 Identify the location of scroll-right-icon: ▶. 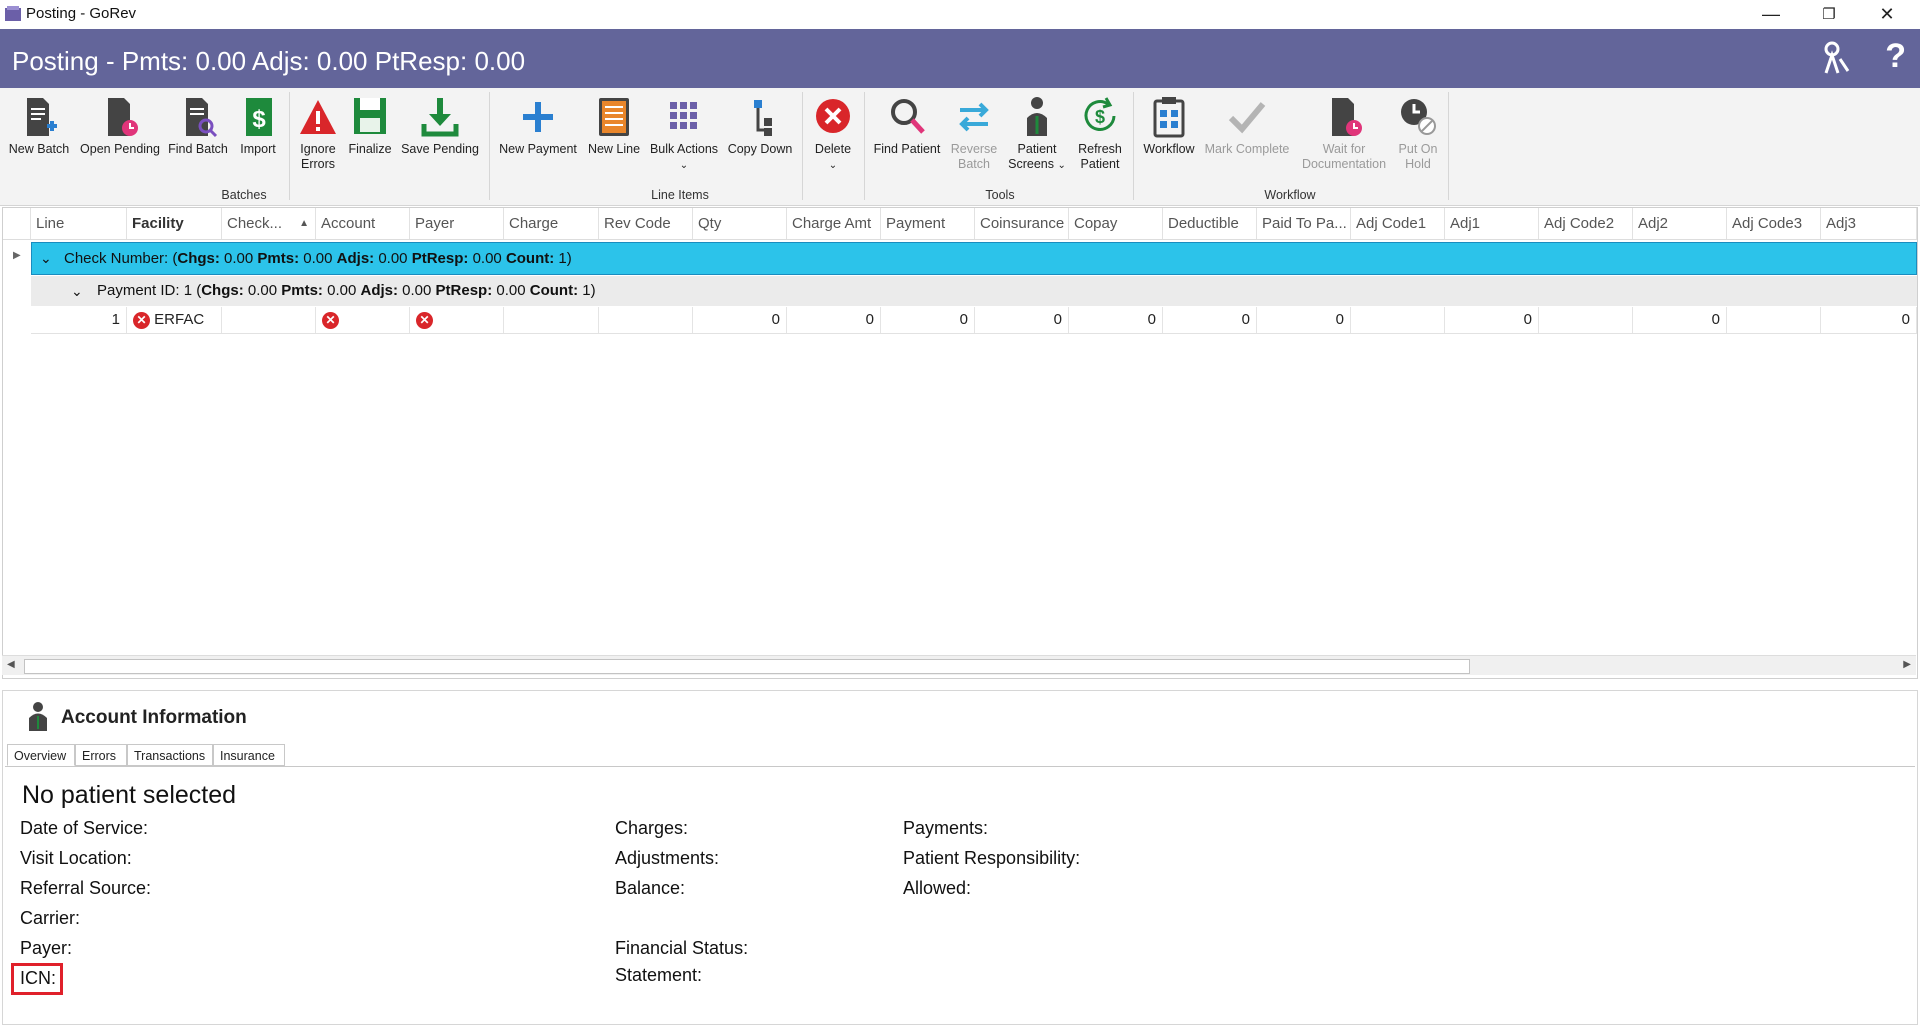
(1907, 664).